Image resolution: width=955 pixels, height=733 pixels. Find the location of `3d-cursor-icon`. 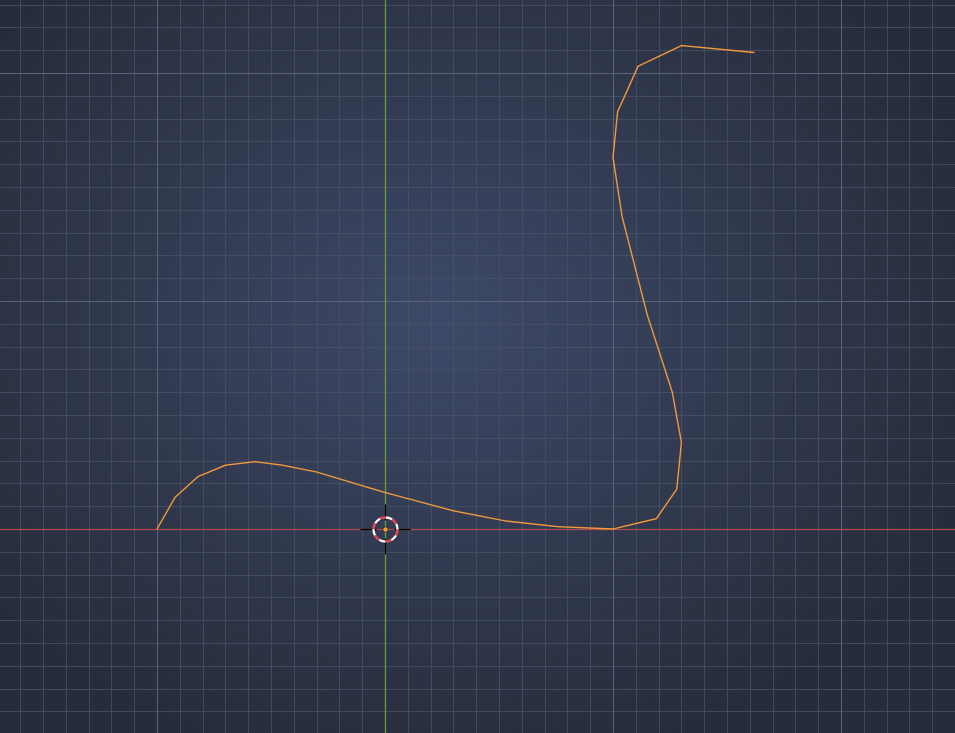

3d-cursor-icon is located at coordinates (385, 529).